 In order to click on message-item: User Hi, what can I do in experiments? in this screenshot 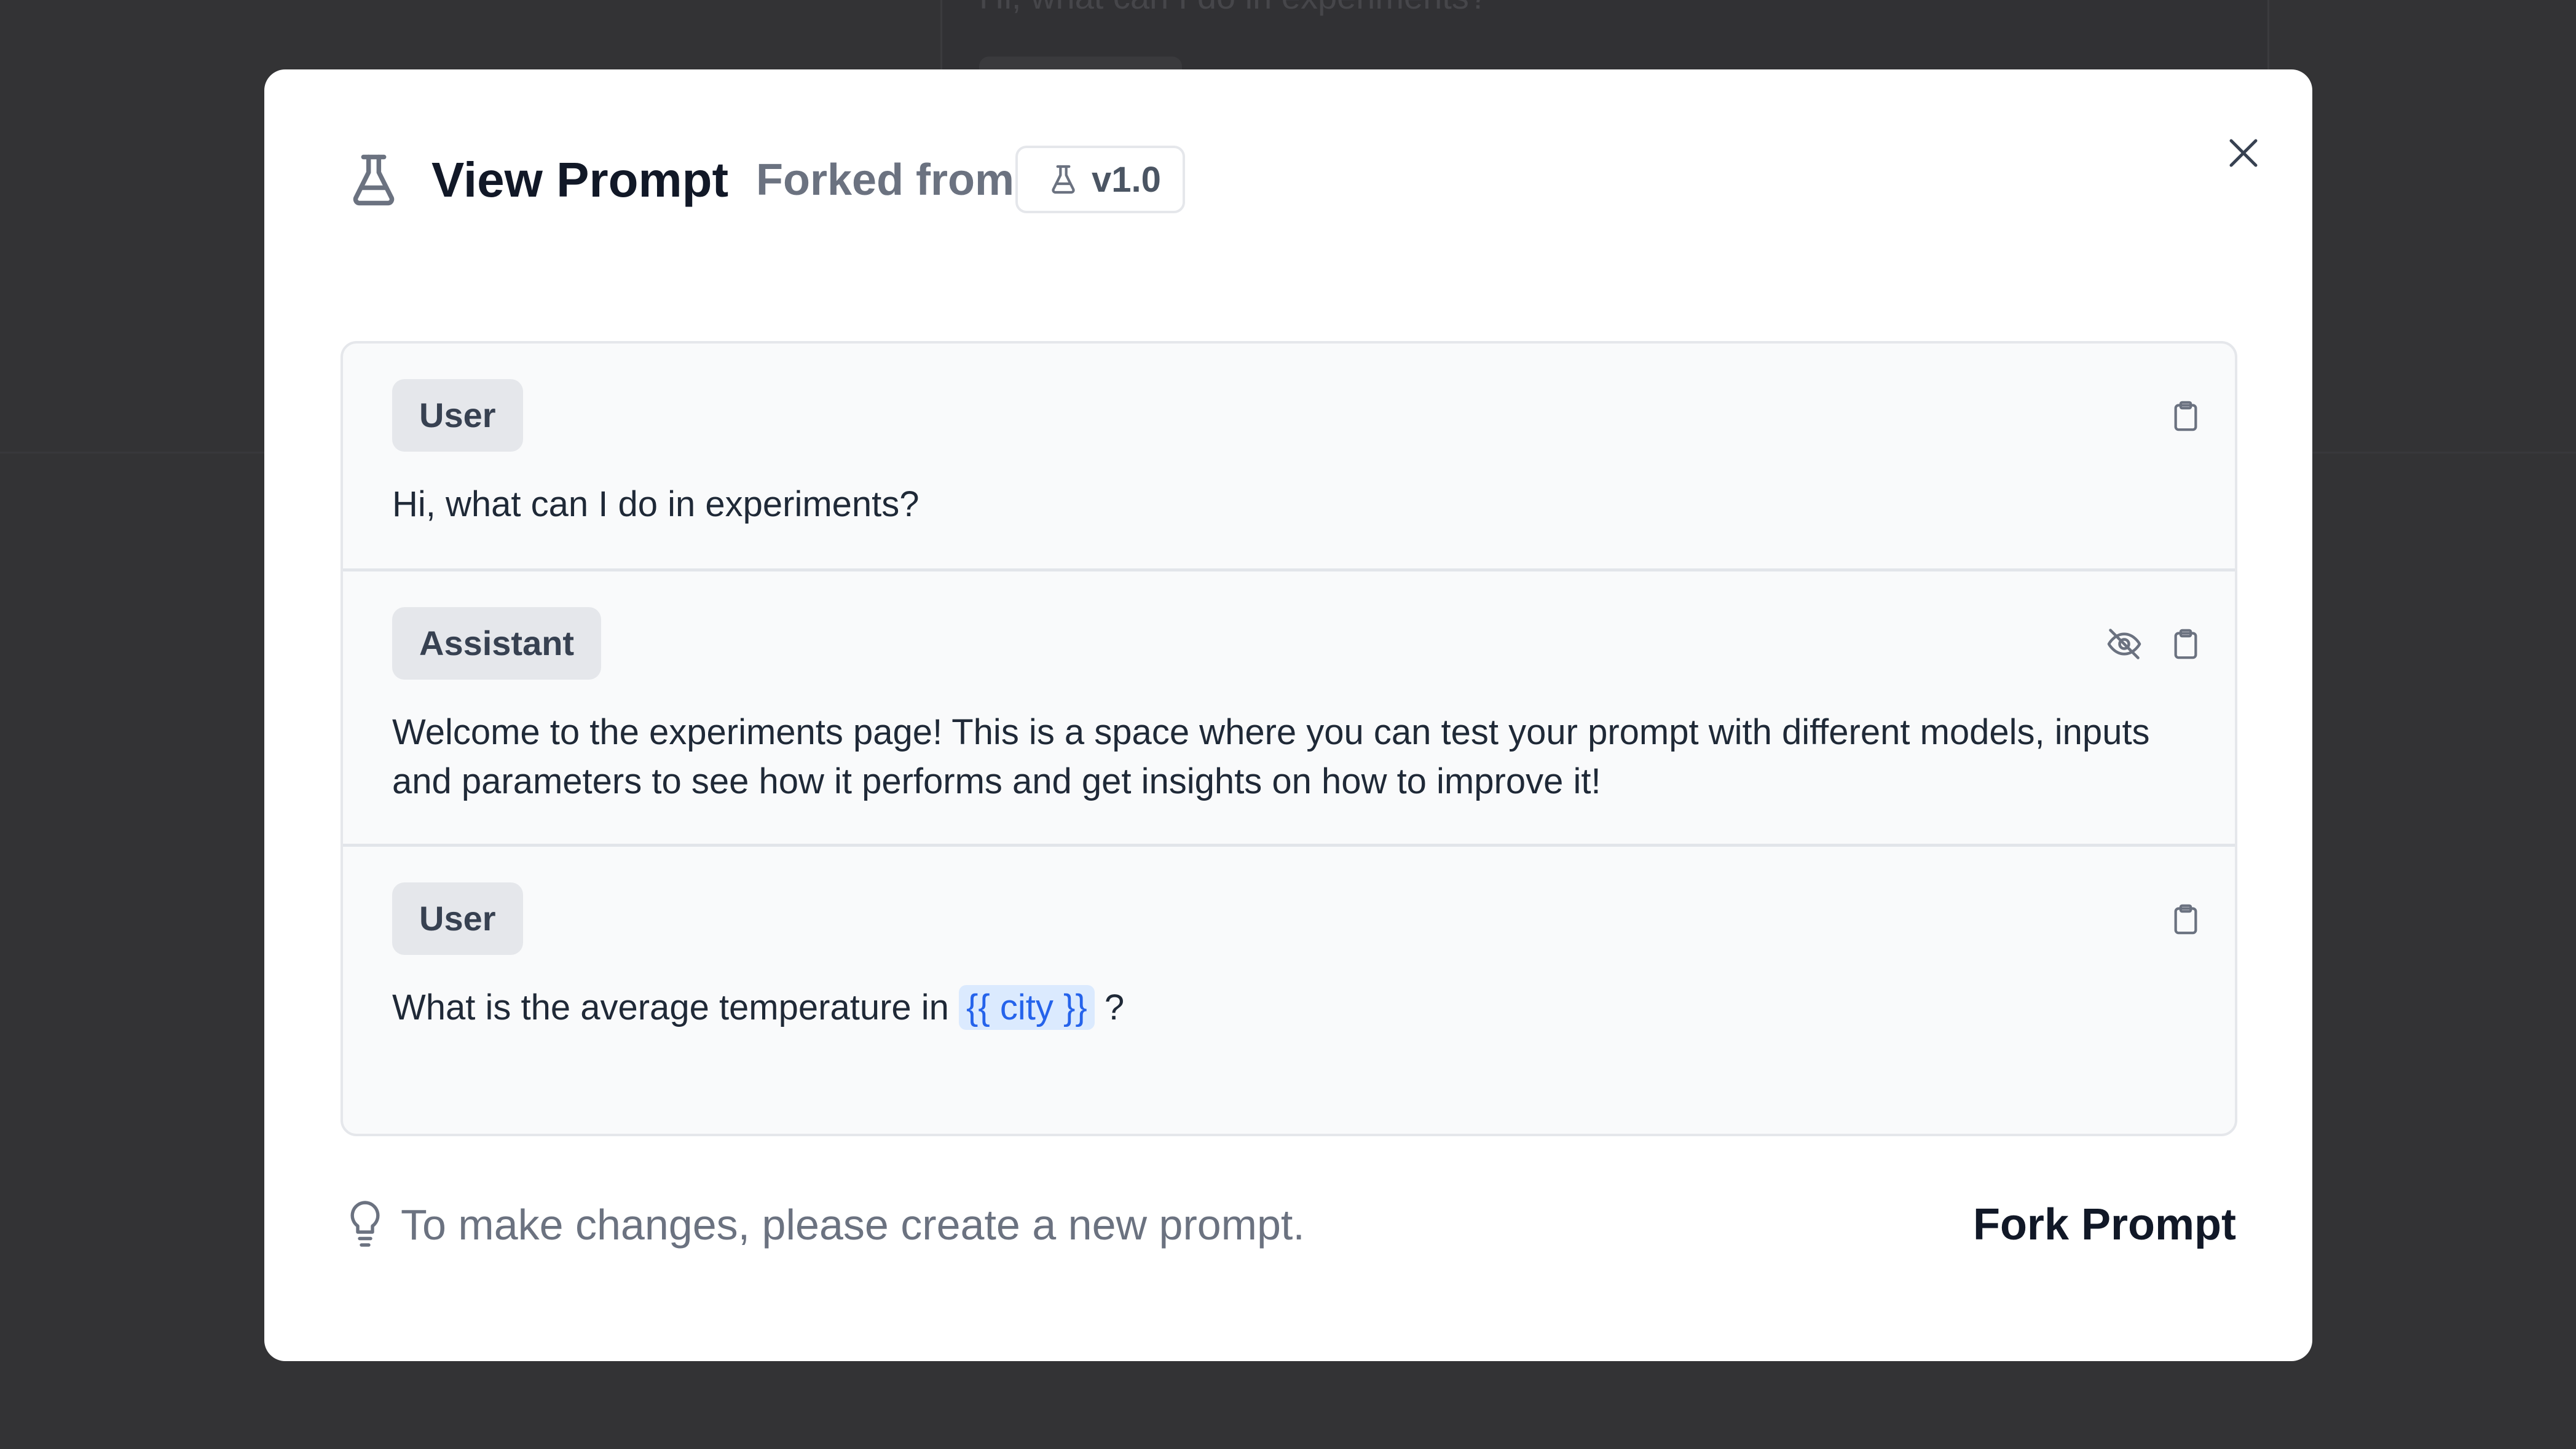, I will do `click(1289, 456)`.